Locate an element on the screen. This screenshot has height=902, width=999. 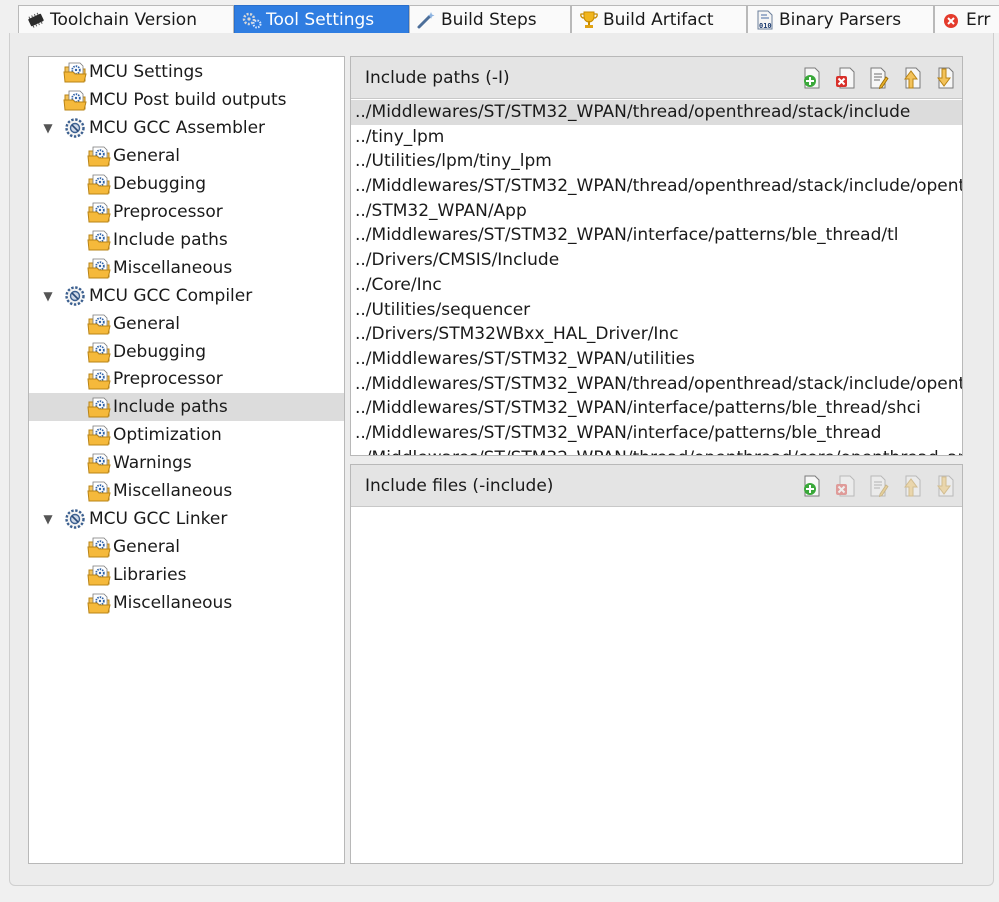
tab-label: Tool Settings is located at coordinates (320, 19).